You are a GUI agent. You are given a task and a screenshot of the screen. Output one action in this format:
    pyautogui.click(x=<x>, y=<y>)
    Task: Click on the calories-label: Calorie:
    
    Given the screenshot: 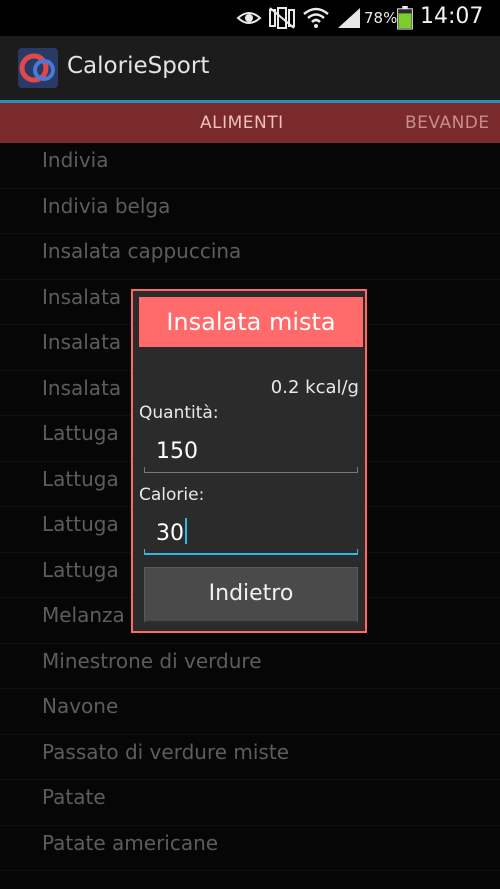 What is the action you would take?
    pyautogui.click(x=172, y=495)
    